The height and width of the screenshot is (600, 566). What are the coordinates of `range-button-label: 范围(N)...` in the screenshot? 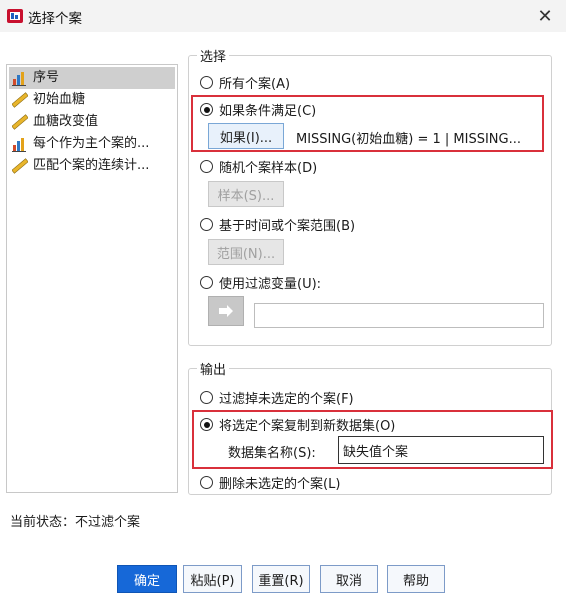 It's located at (246, 254).